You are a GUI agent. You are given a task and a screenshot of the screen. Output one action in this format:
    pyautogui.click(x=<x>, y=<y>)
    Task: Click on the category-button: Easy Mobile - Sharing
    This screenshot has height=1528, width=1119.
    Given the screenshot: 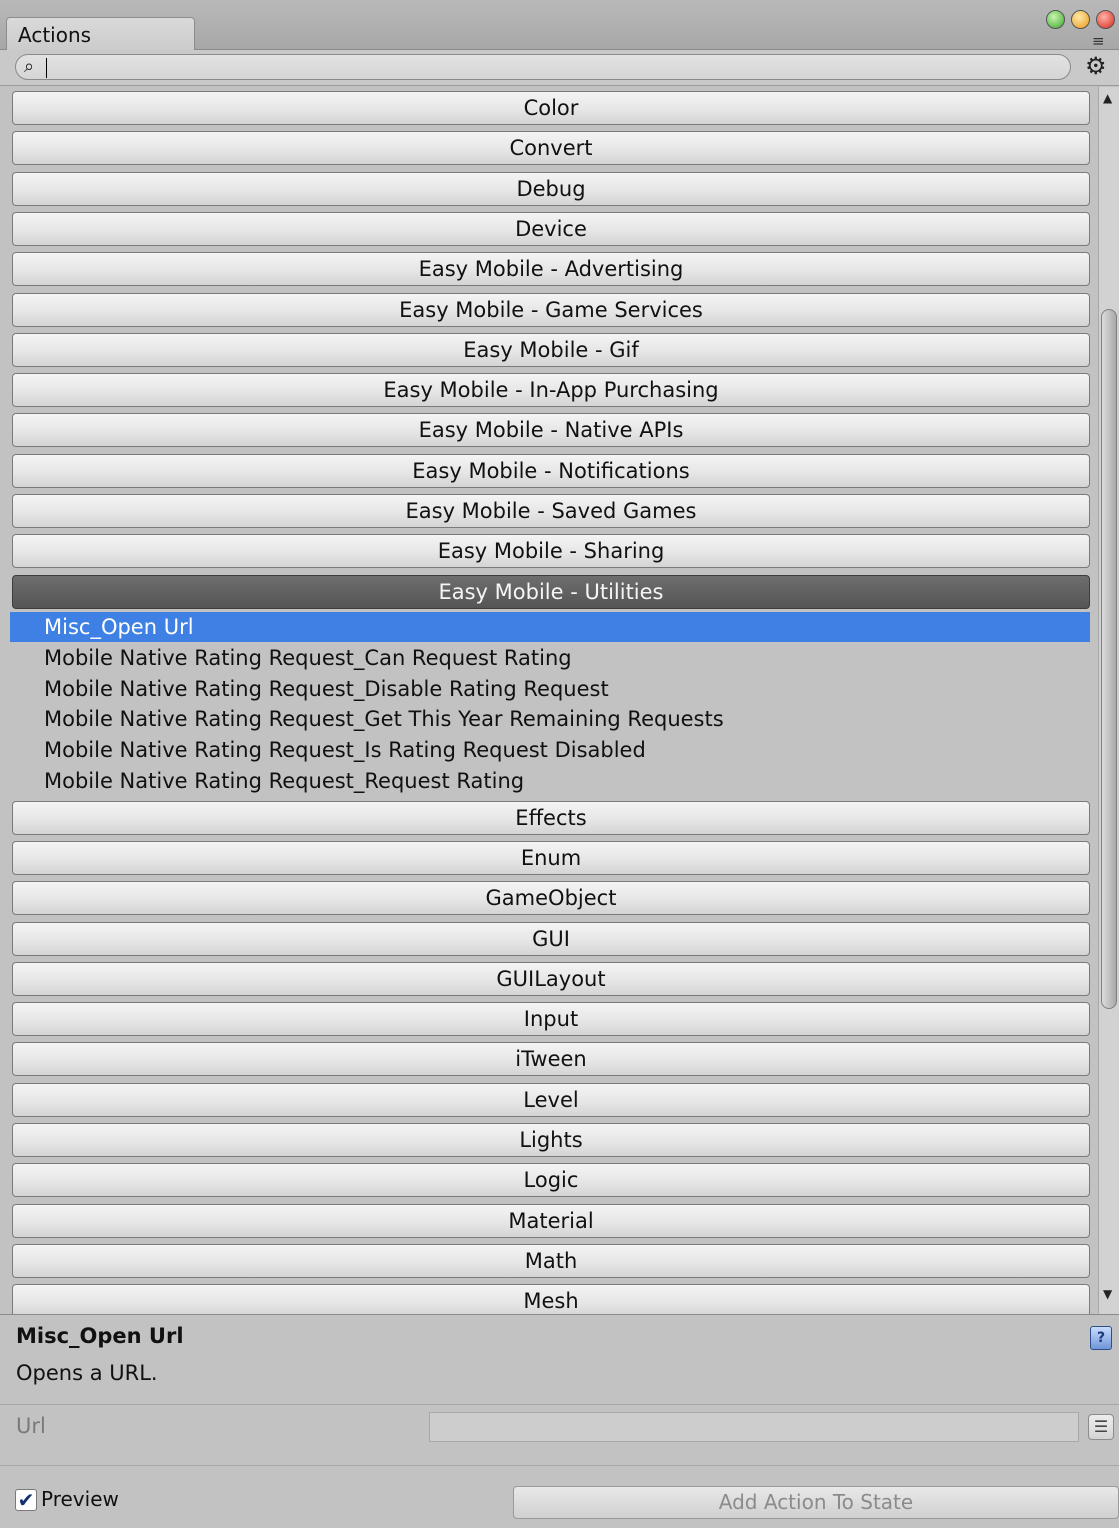 What is the action you would take?
    pyautogui.click(x=551, y=551)
    